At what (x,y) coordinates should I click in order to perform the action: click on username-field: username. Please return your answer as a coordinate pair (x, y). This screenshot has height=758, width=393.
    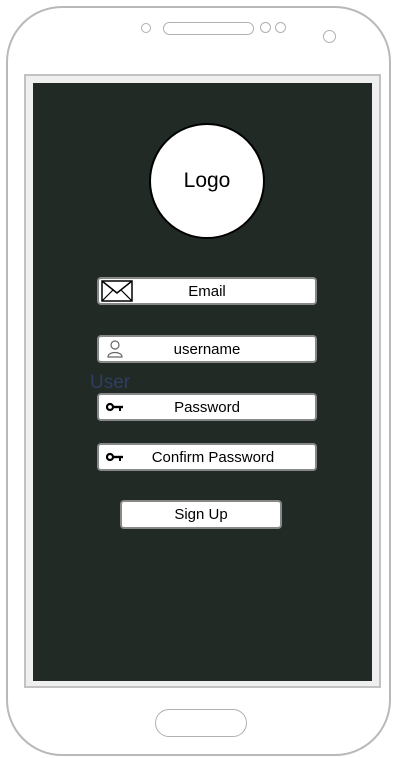
    Looking at the image, I should click on (207, 349).